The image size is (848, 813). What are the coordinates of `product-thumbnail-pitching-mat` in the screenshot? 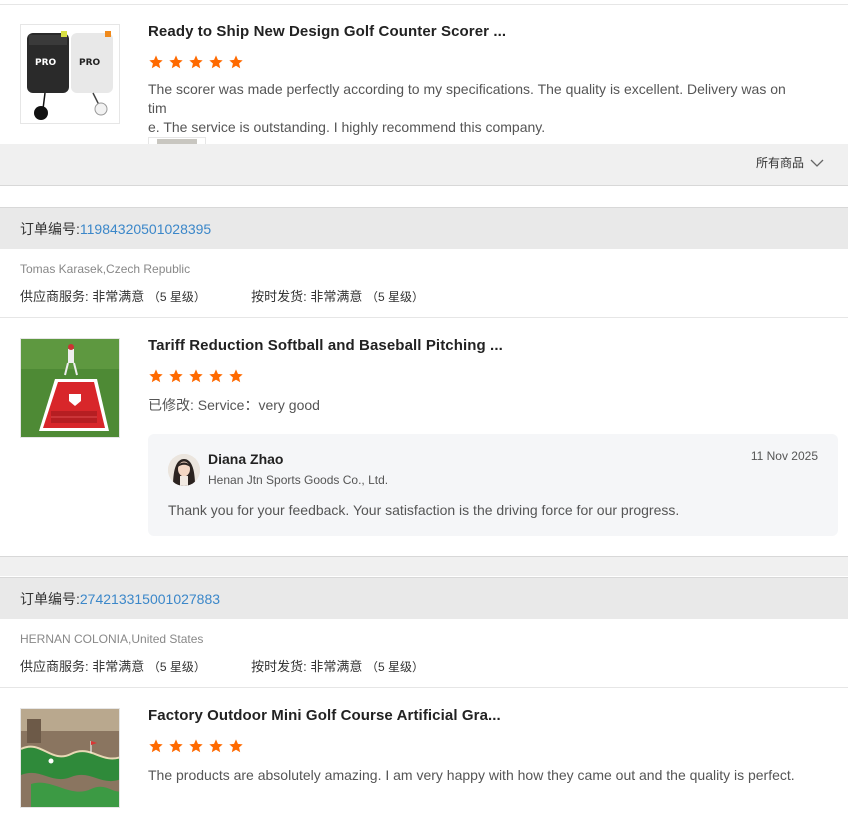 It's located at (70, 388).